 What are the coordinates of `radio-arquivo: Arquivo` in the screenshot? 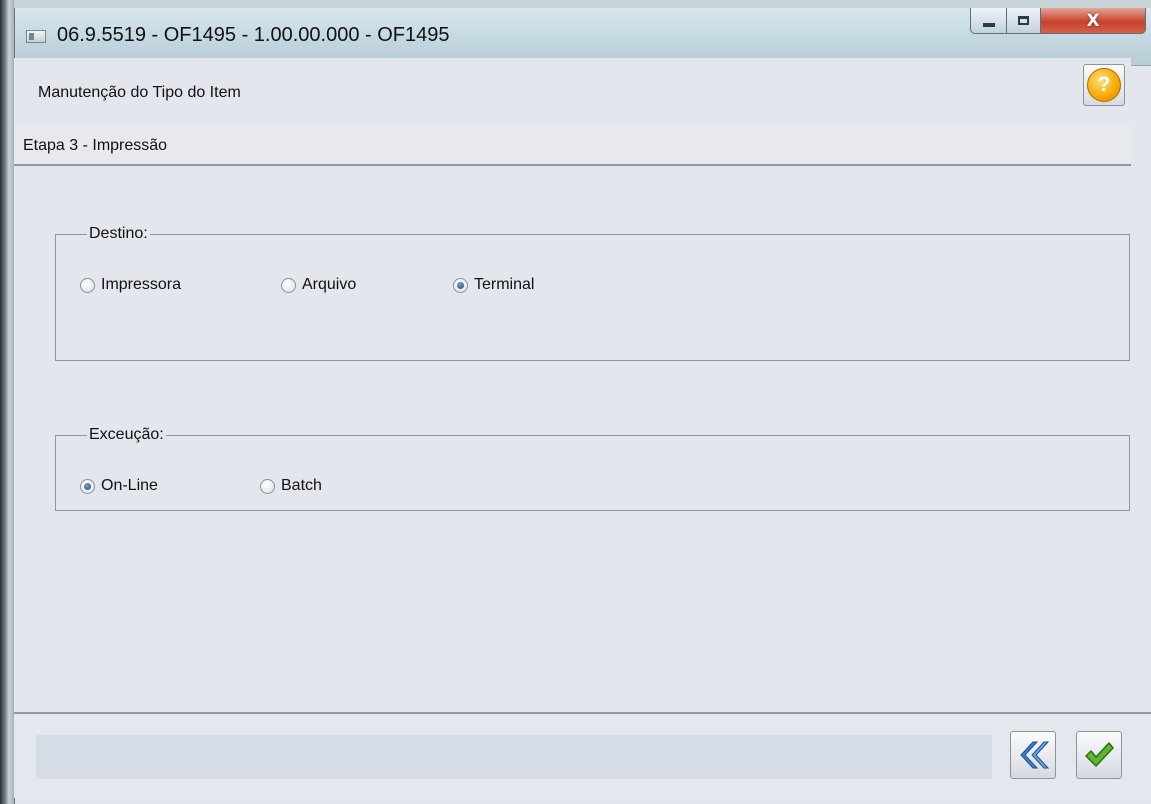 It's located at (318, 285).